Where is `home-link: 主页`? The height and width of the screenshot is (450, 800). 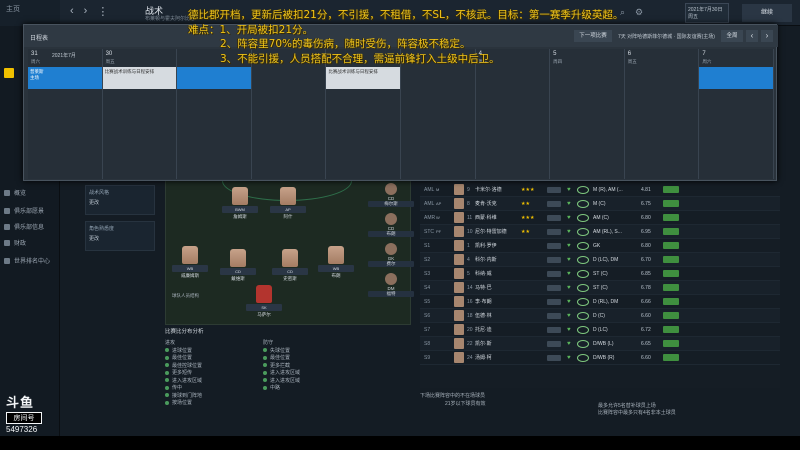 home-link: 主页 is located at coordinates (13, 9).